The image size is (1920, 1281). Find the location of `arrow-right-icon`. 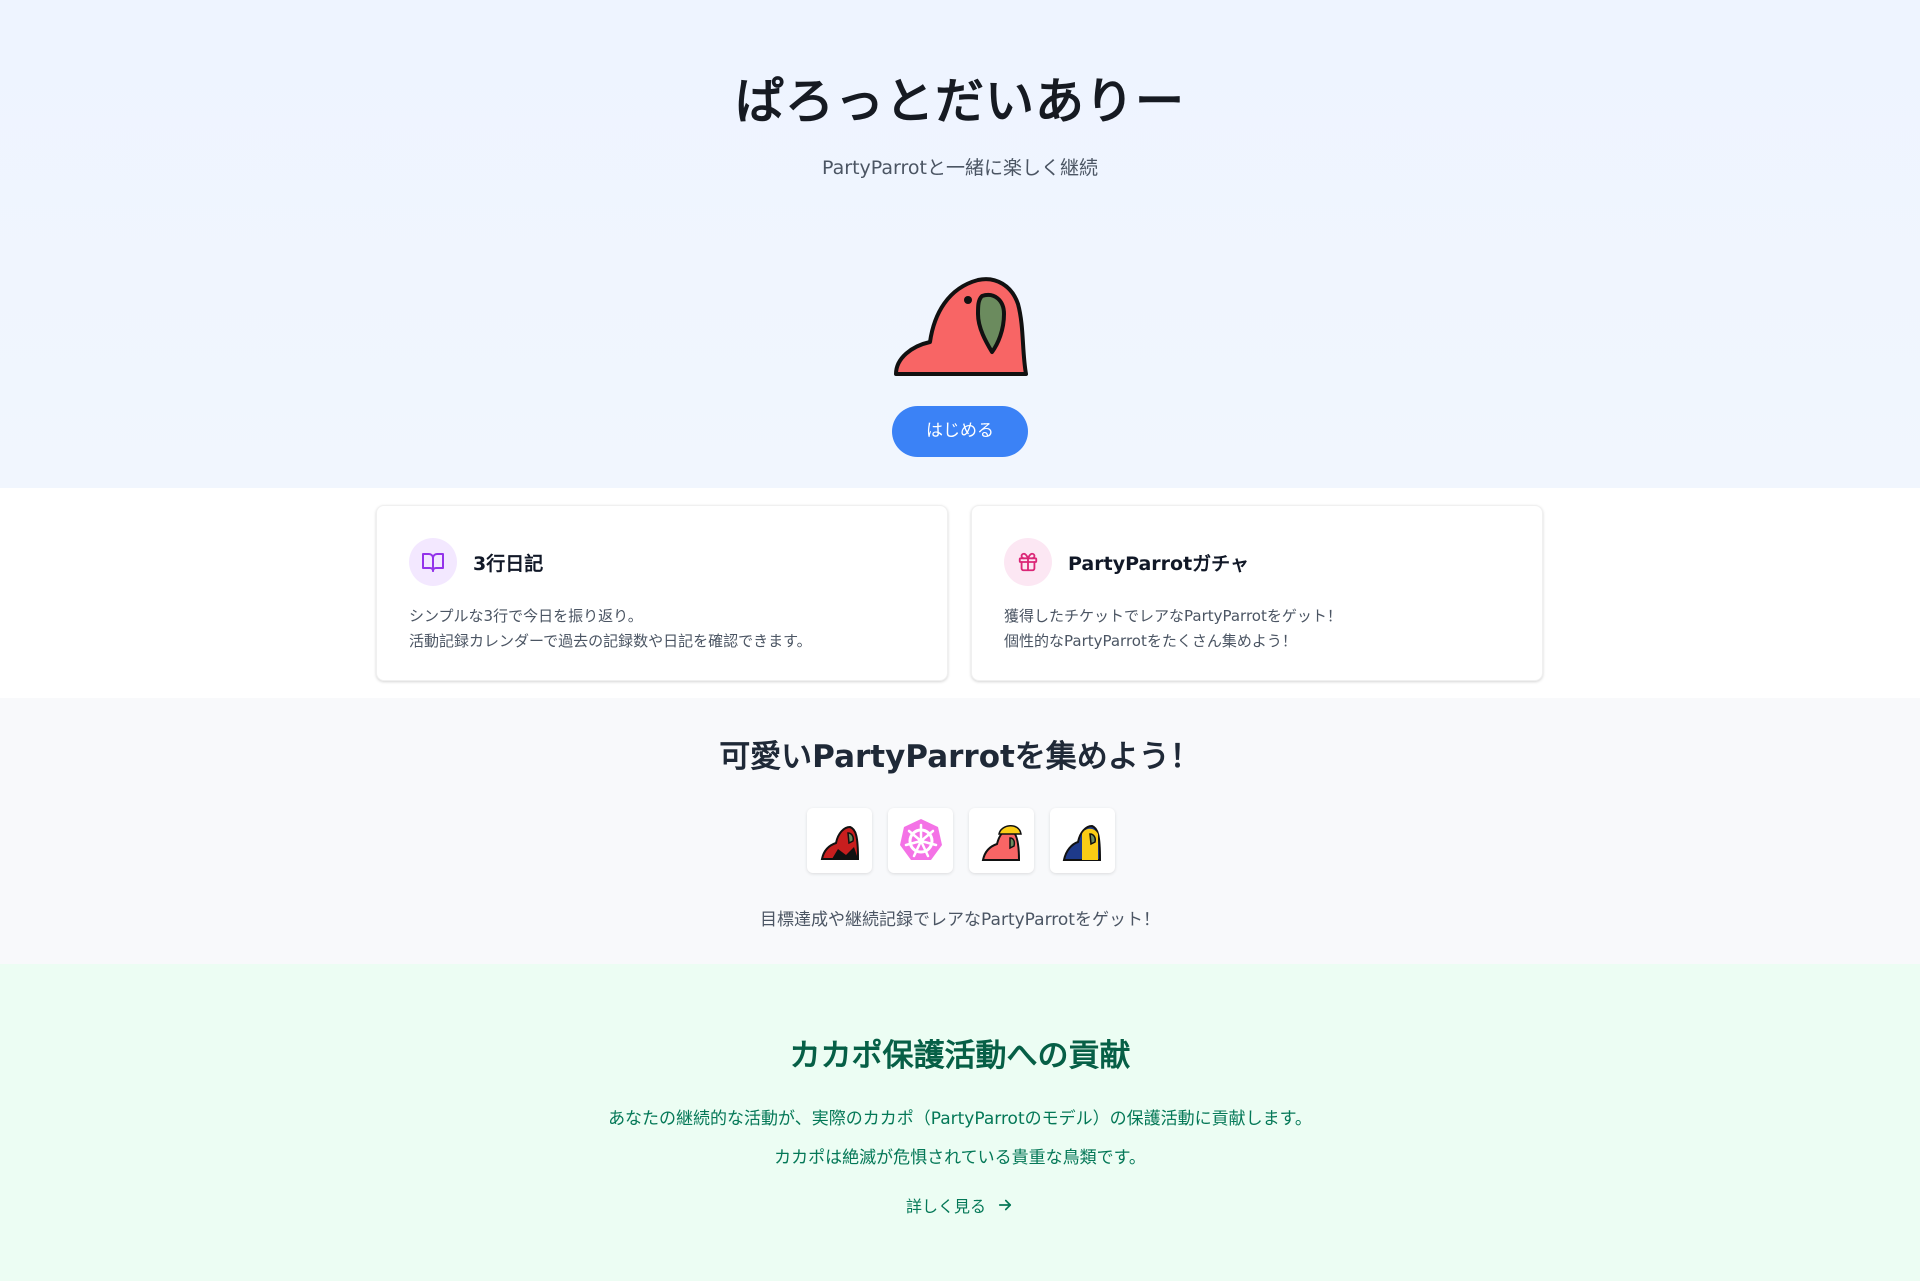

arrow-right-icon is located at coordinates (1005, 1205).